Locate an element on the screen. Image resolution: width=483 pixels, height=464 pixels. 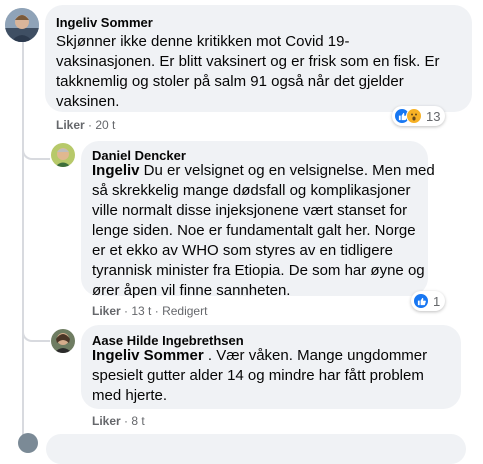
avatar-ingeliv-sommer is located at coordinates (22, 25).